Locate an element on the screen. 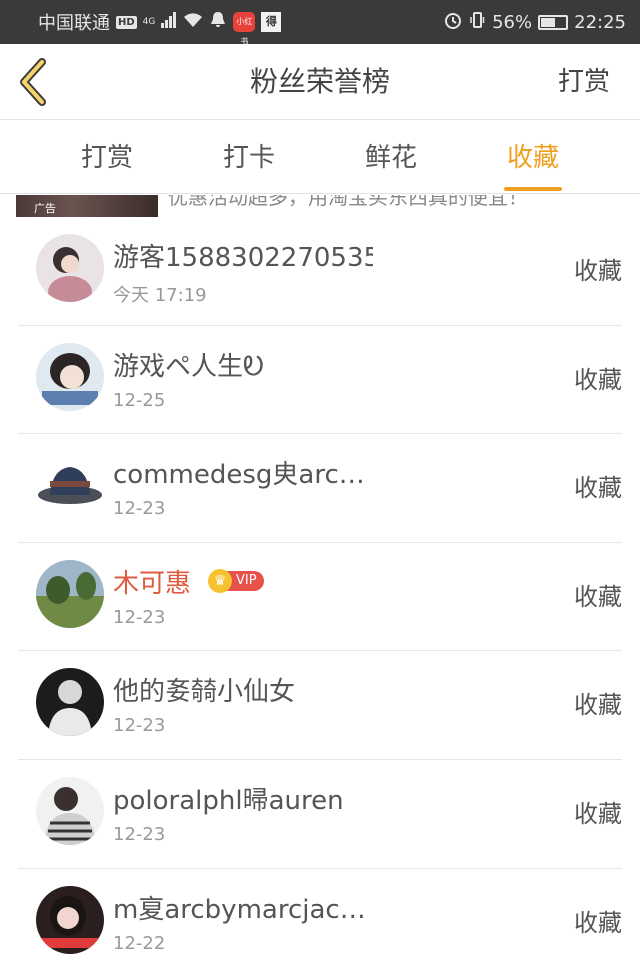 The height and width of the screenshot is (963, 640). list-item: m㚆arcbymarcjac… 12-22 收藏 is located at coordinates (320, 916).